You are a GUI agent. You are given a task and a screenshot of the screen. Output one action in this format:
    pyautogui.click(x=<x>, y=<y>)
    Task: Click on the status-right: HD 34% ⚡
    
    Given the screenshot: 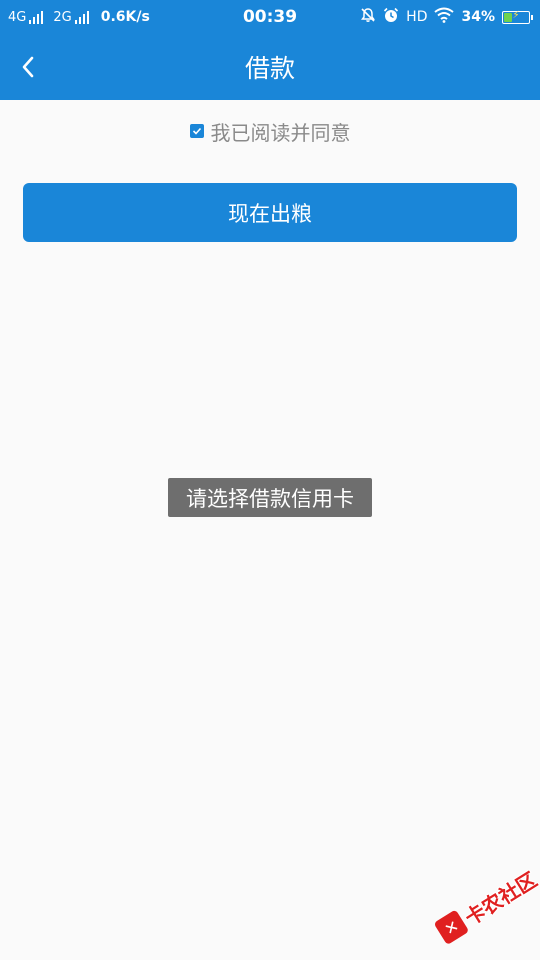 What is the action you would take?
    pyautogui.click(x=443, y=17)
    